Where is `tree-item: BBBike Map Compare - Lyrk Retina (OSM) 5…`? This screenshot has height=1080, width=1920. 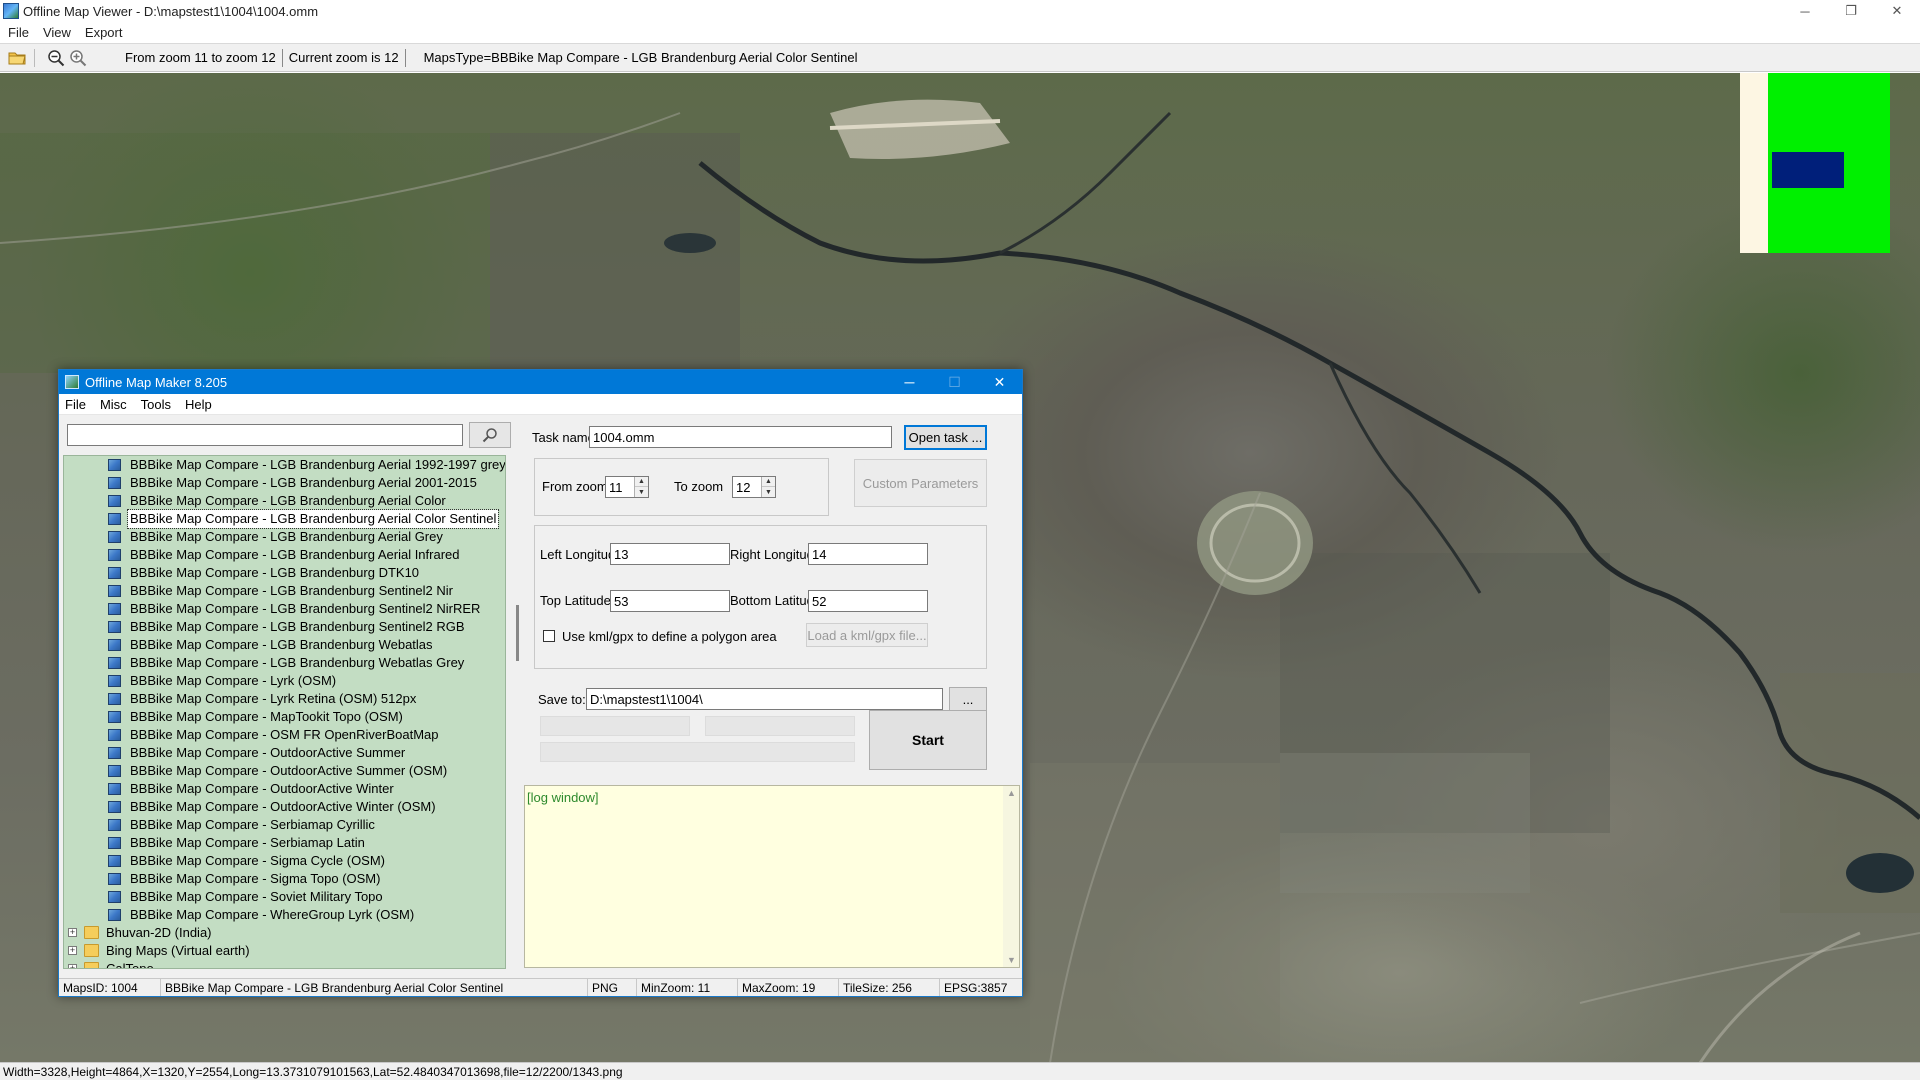
tree-item: BBBike Map Compare - Lyrk Retina (OSM) 5… is located at coordinates (284, 699).